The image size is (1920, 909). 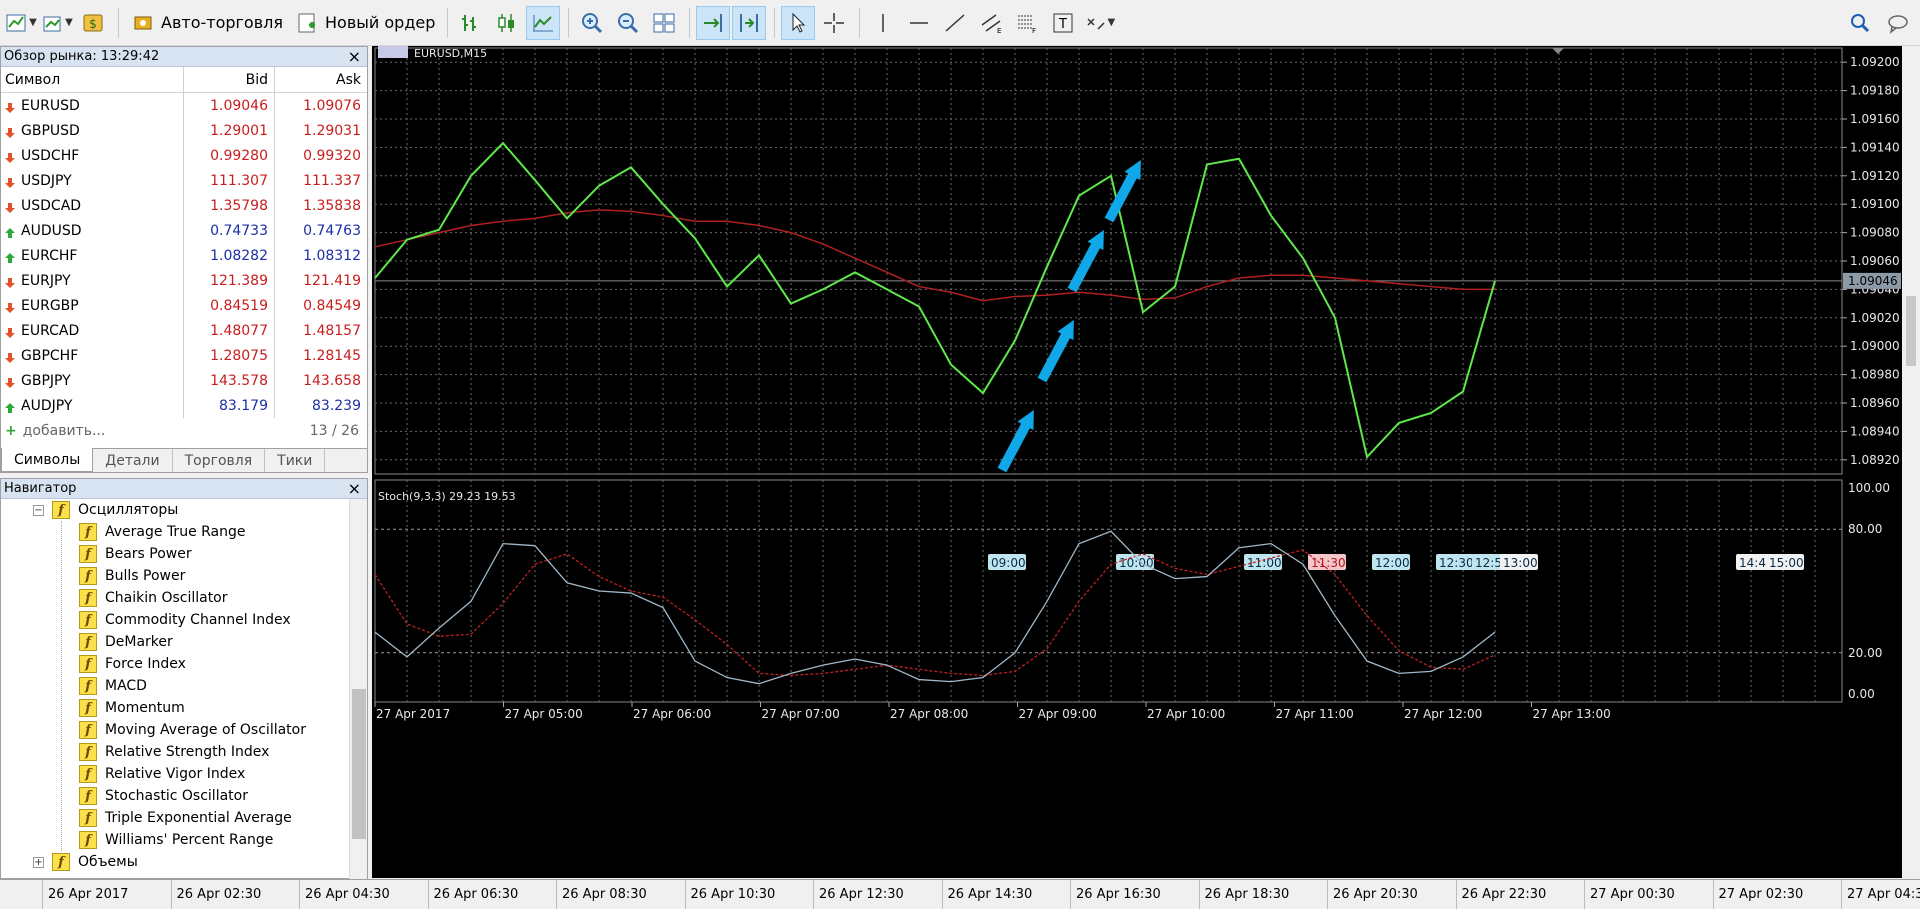 I want to click on auto-scroll-button, so click(x=713, y=23).